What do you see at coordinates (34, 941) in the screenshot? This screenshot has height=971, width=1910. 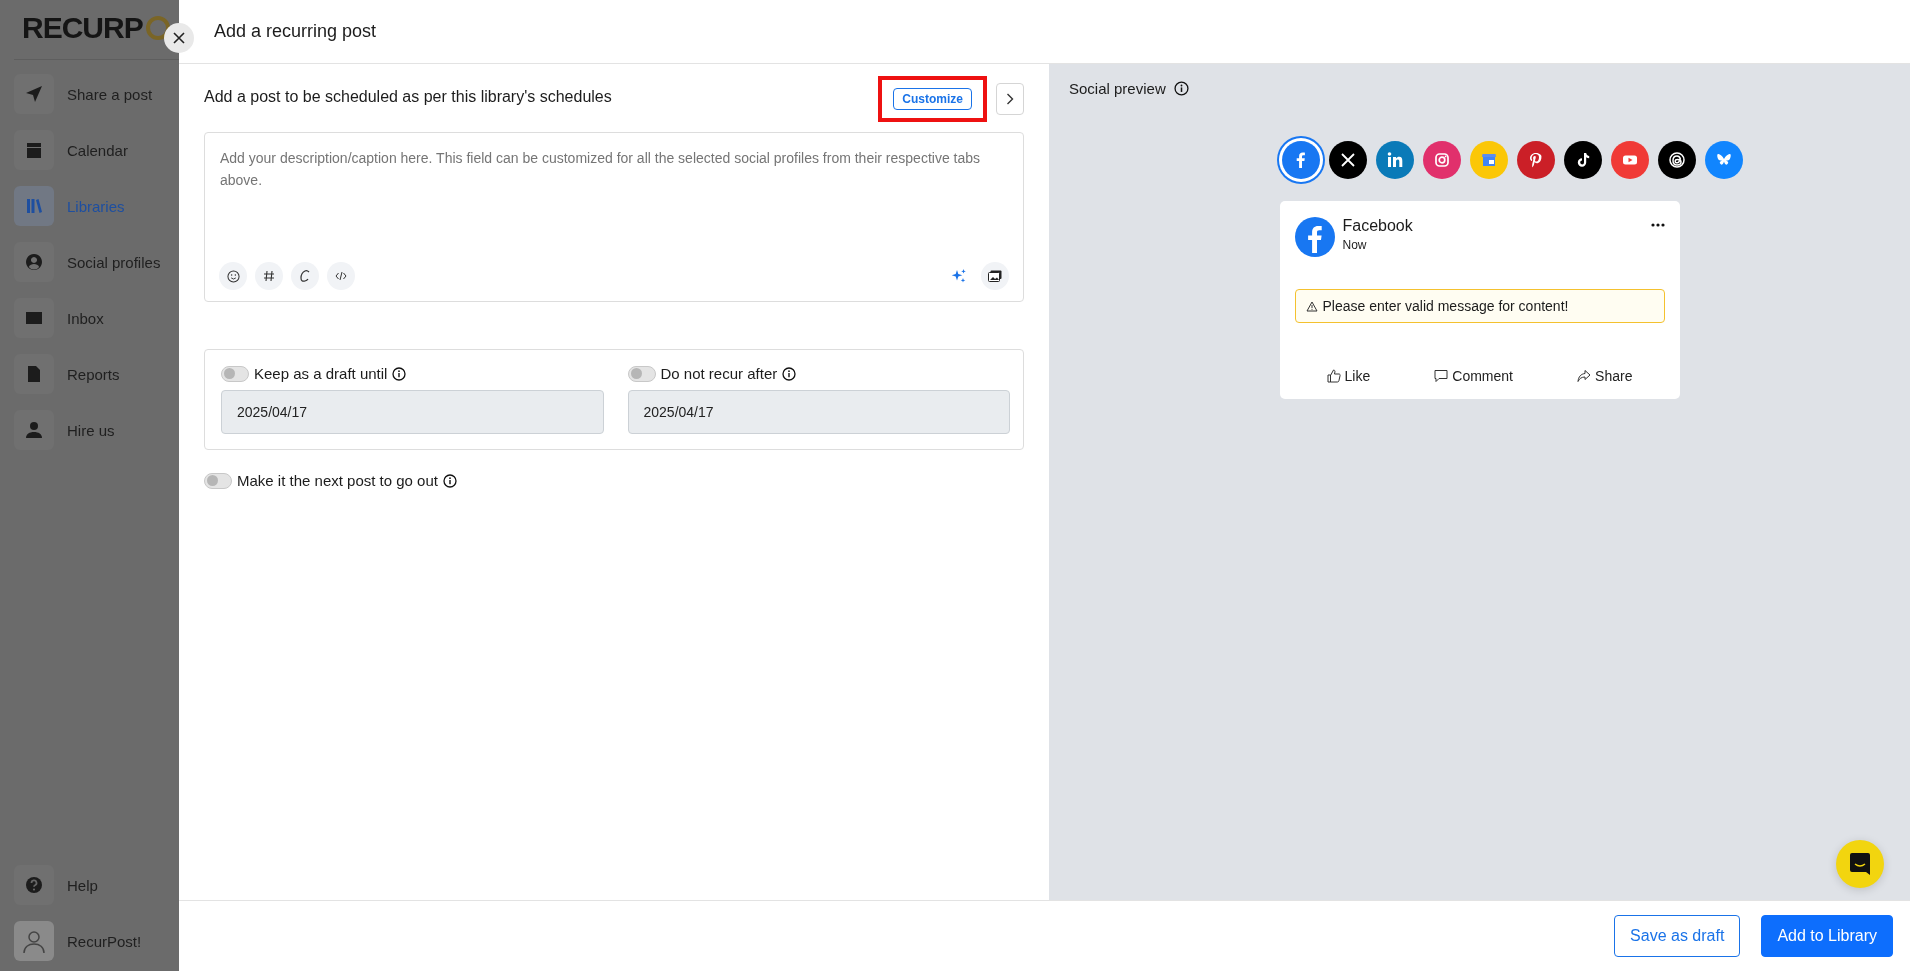 I see `avatar-icon` at bounding box center [34, 941].